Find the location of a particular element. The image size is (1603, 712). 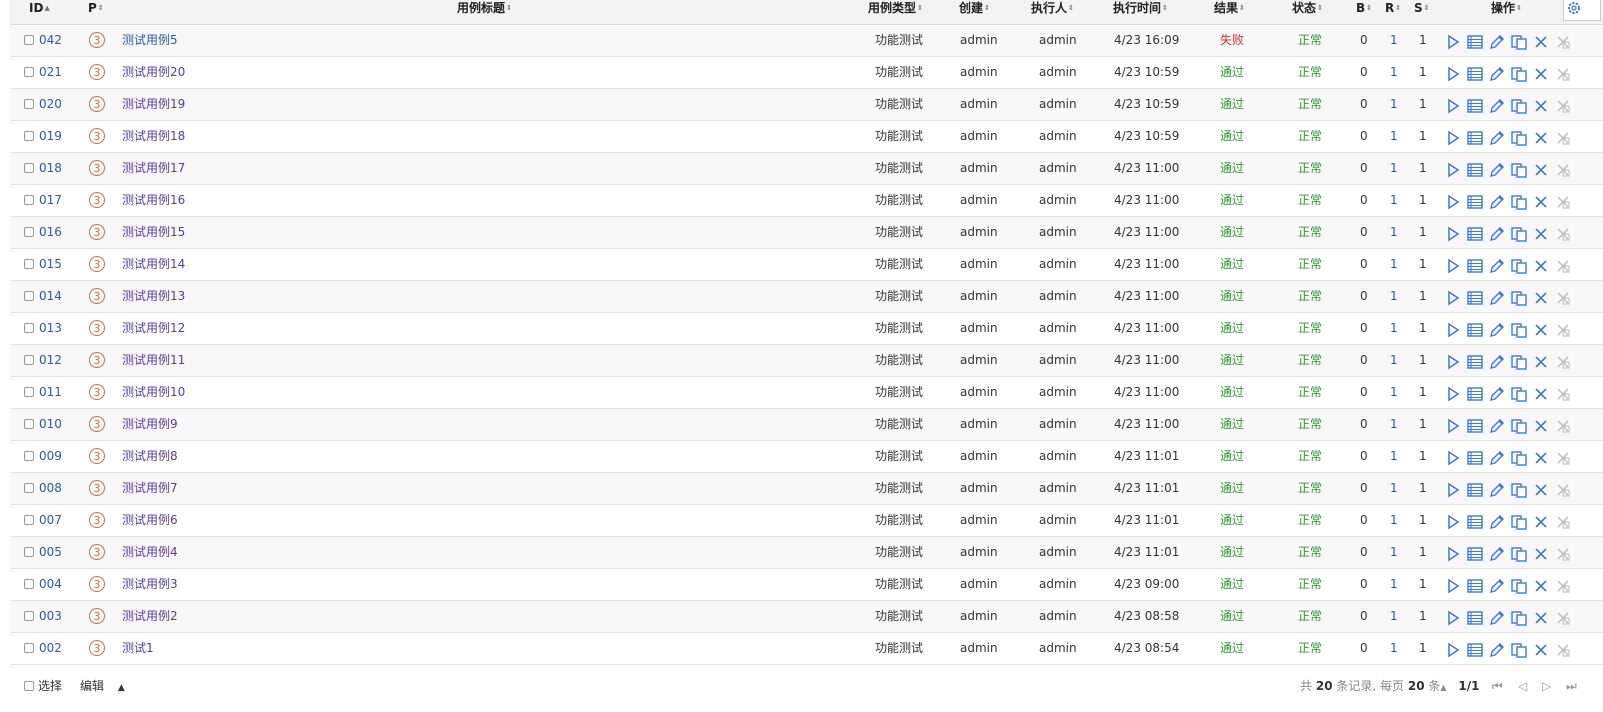

first-page-icon: ⏮ is located at coordinates (1497, 686).